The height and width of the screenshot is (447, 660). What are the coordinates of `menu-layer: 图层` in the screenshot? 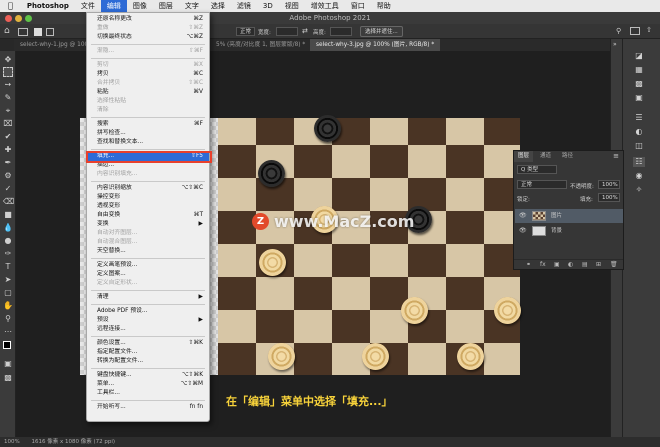 It's located at (166, 6).